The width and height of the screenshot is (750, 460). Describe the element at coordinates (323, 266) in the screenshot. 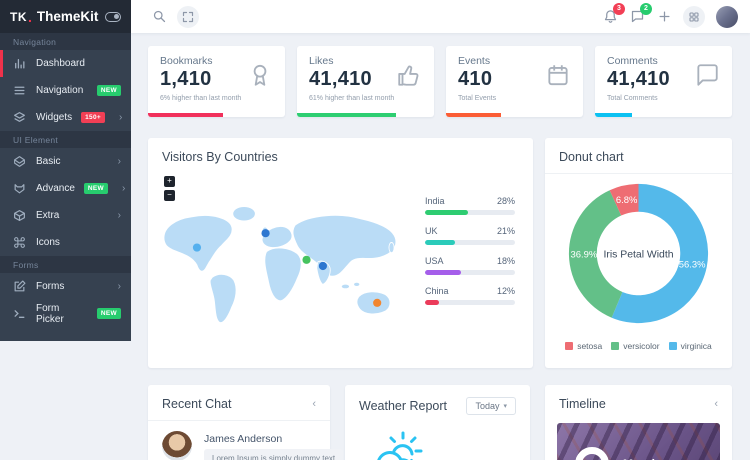

I see `map-marker-india` at that location.